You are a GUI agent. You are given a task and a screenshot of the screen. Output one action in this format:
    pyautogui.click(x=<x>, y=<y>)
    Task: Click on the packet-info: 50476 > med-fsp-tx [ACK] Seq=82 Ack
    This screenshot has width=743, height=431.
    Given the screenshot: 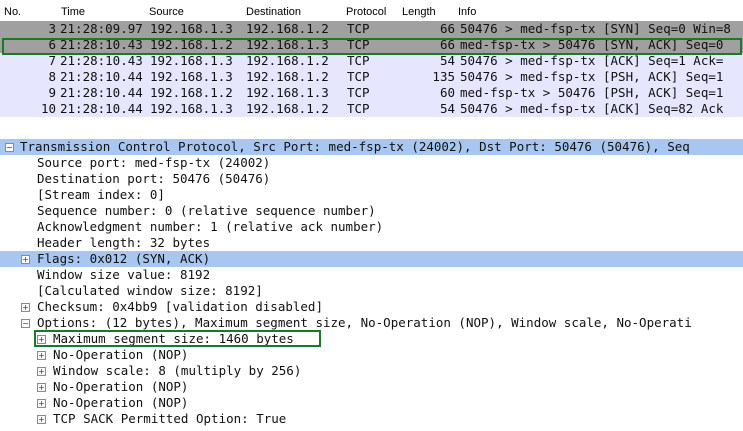 What is the action you would take?
    pyautogui.click(x=592, y=108)
    